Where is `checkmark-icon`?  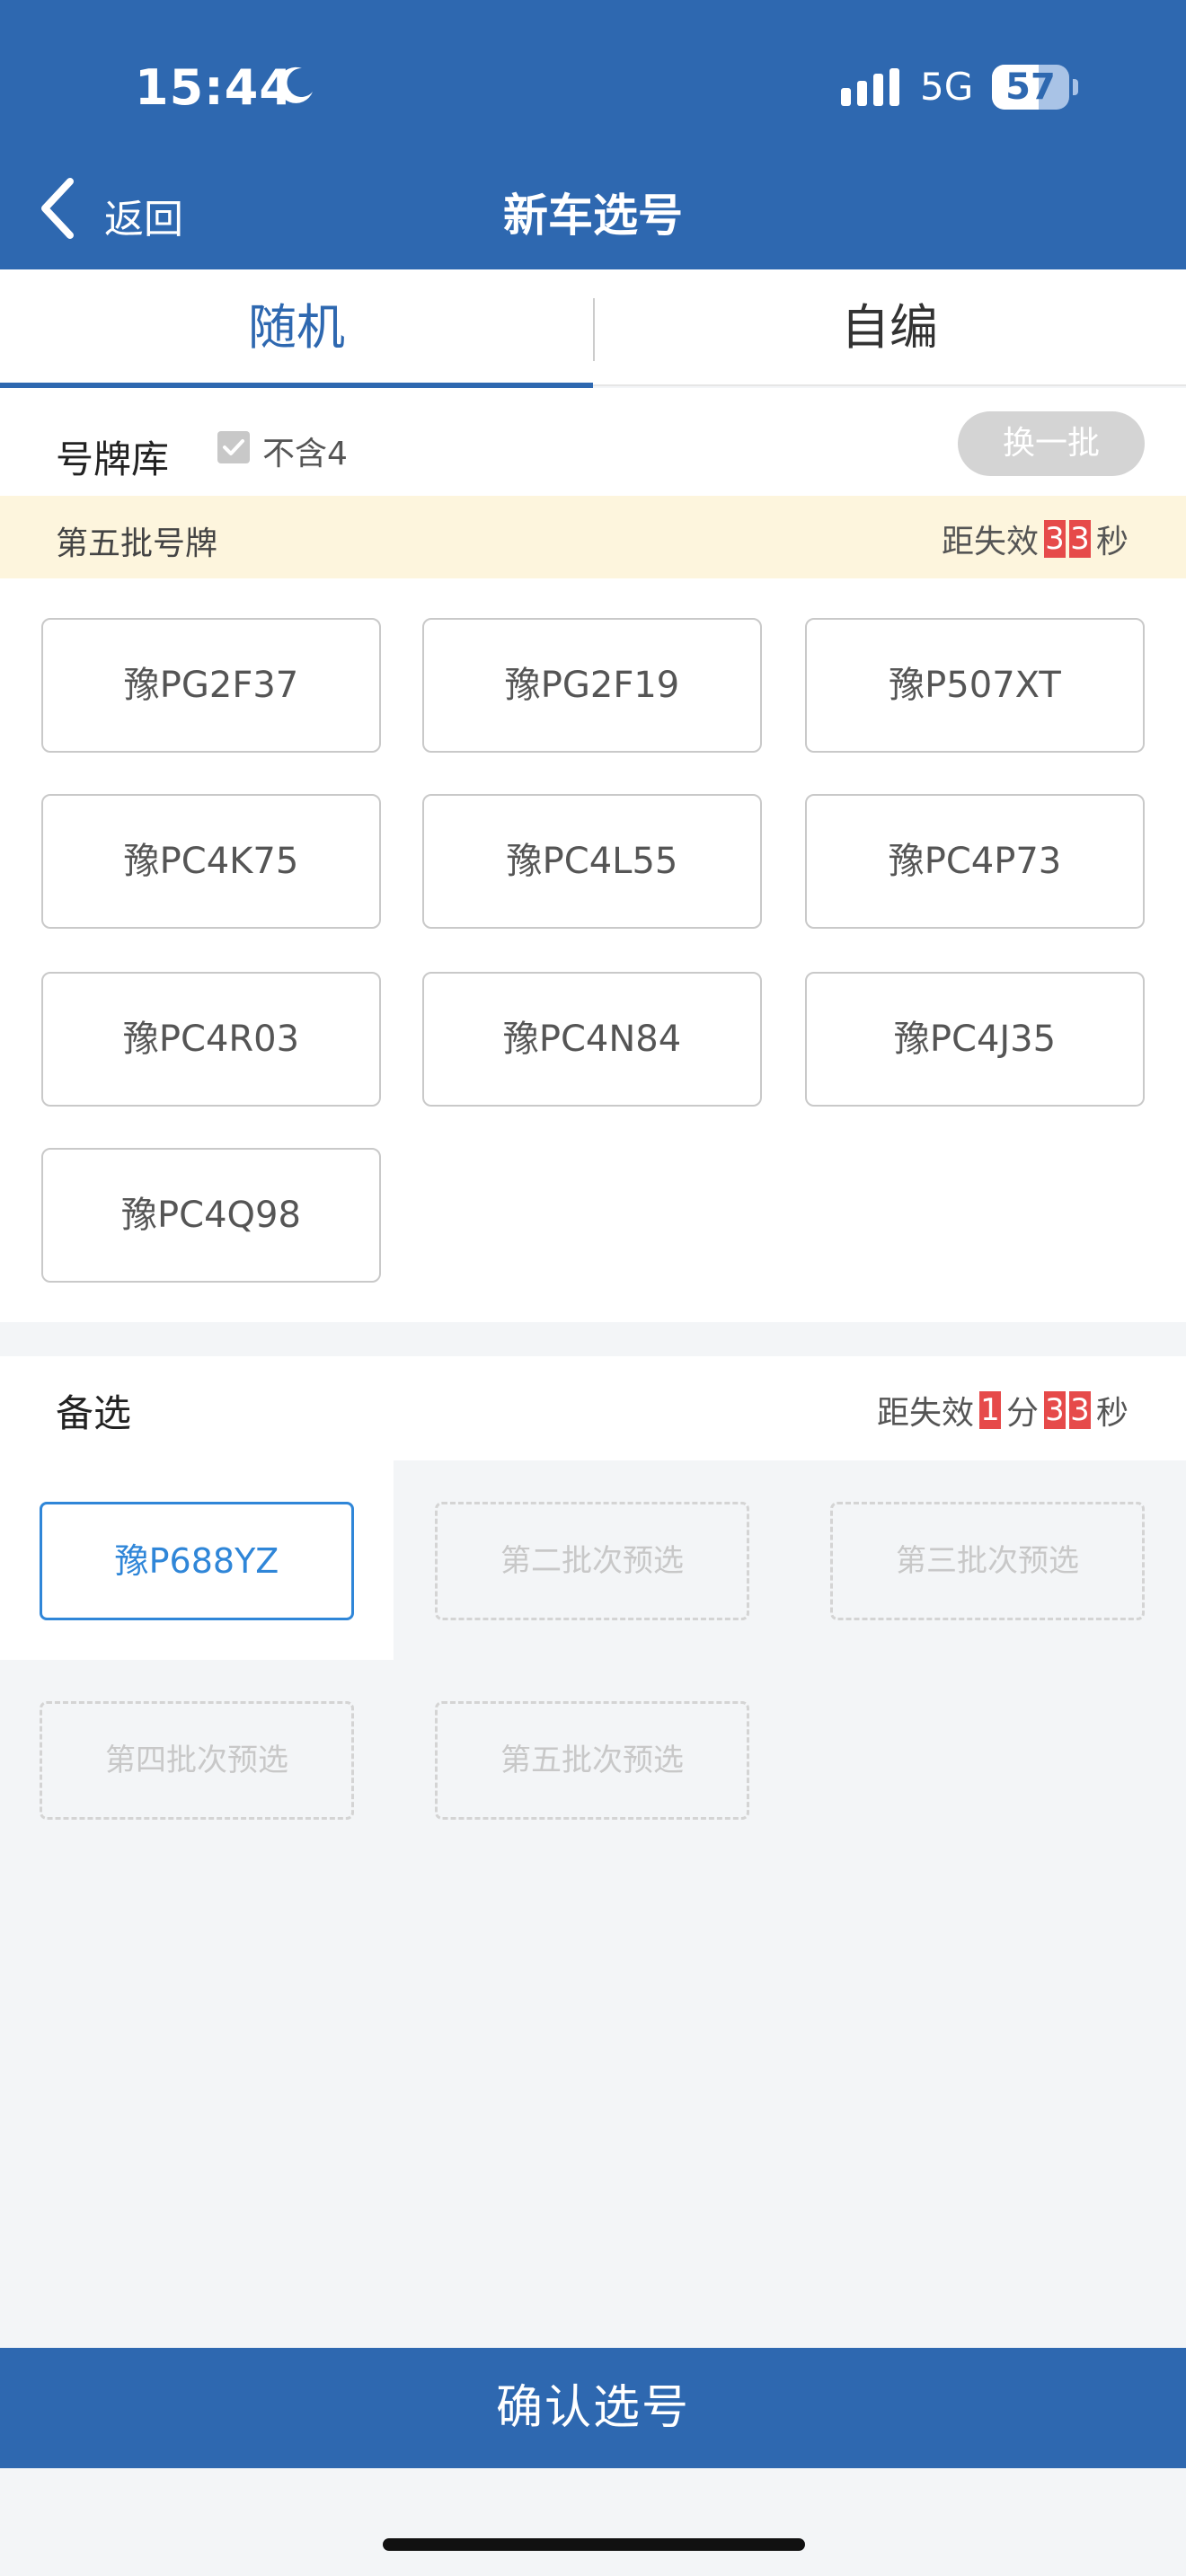 checkmark-icon is located at coordinates (234, 447).